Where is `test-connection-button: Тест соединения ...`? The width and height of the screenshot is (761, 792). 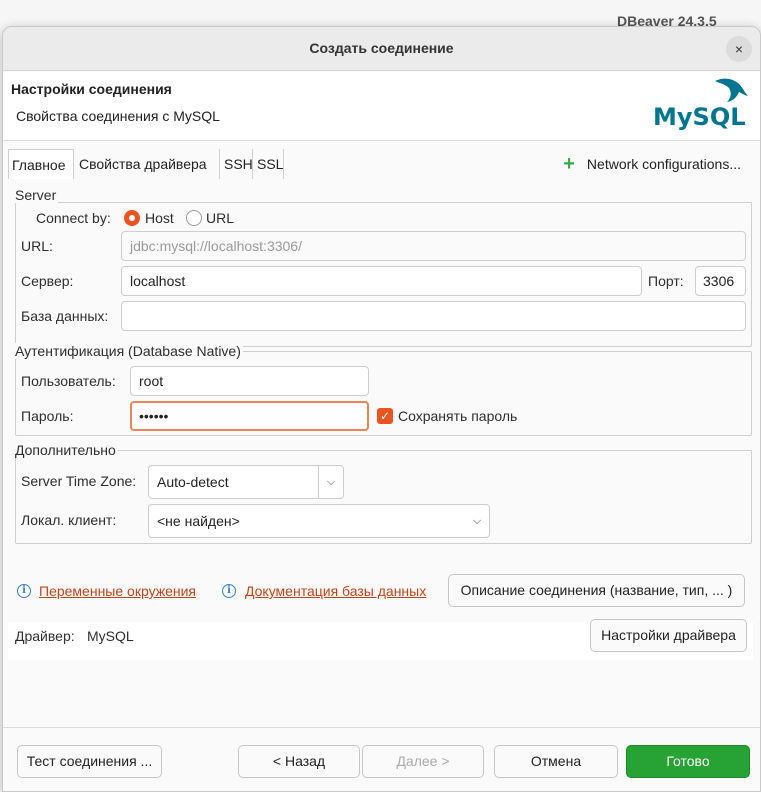 test-connection-button: Тест соединения ... is located at coordinates (89, 761).